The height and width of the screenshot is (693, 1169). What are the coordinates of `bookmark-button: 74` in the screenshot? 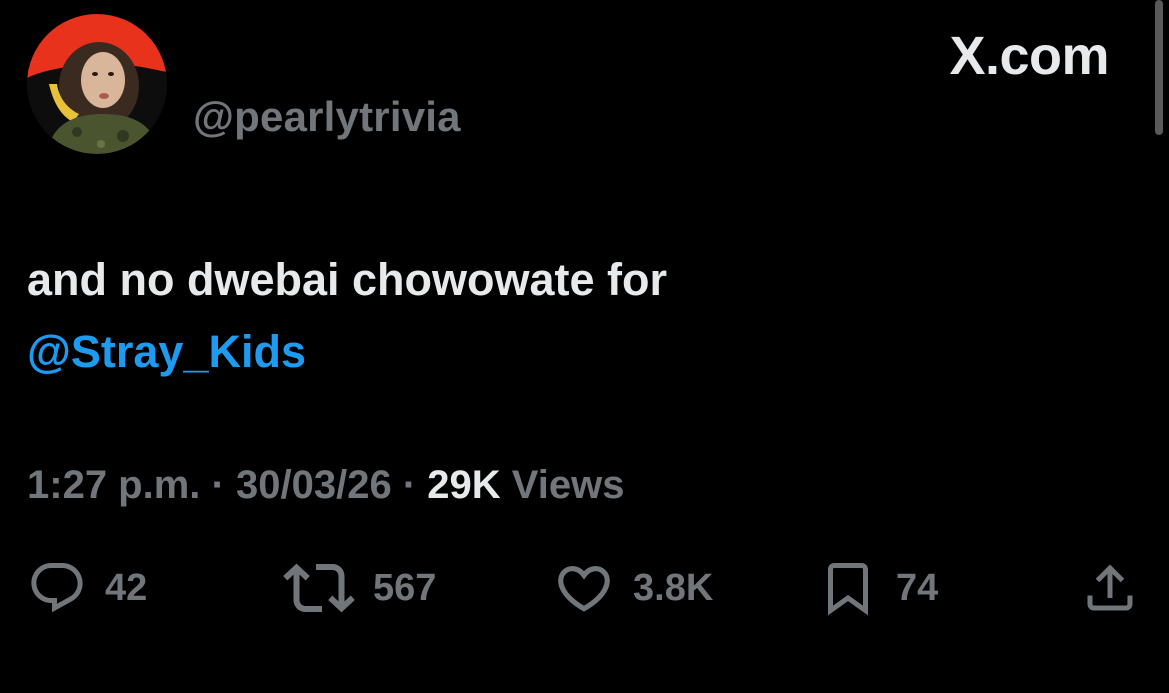 It's located at (878, 588).